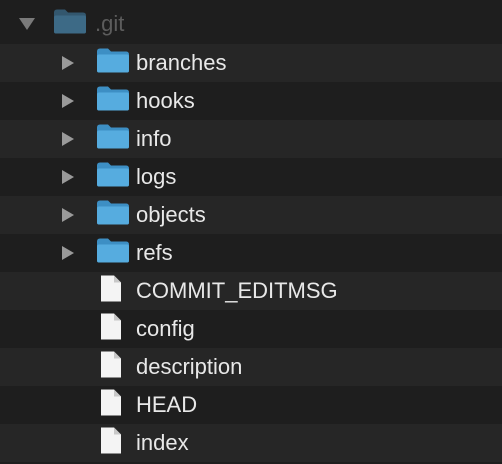 This screenshot has width=502, height=464. What do you see at coordinates (167, 404) in the screenshot?
I see `tree-item-label: HEAD` at bounding box center [167, 404].